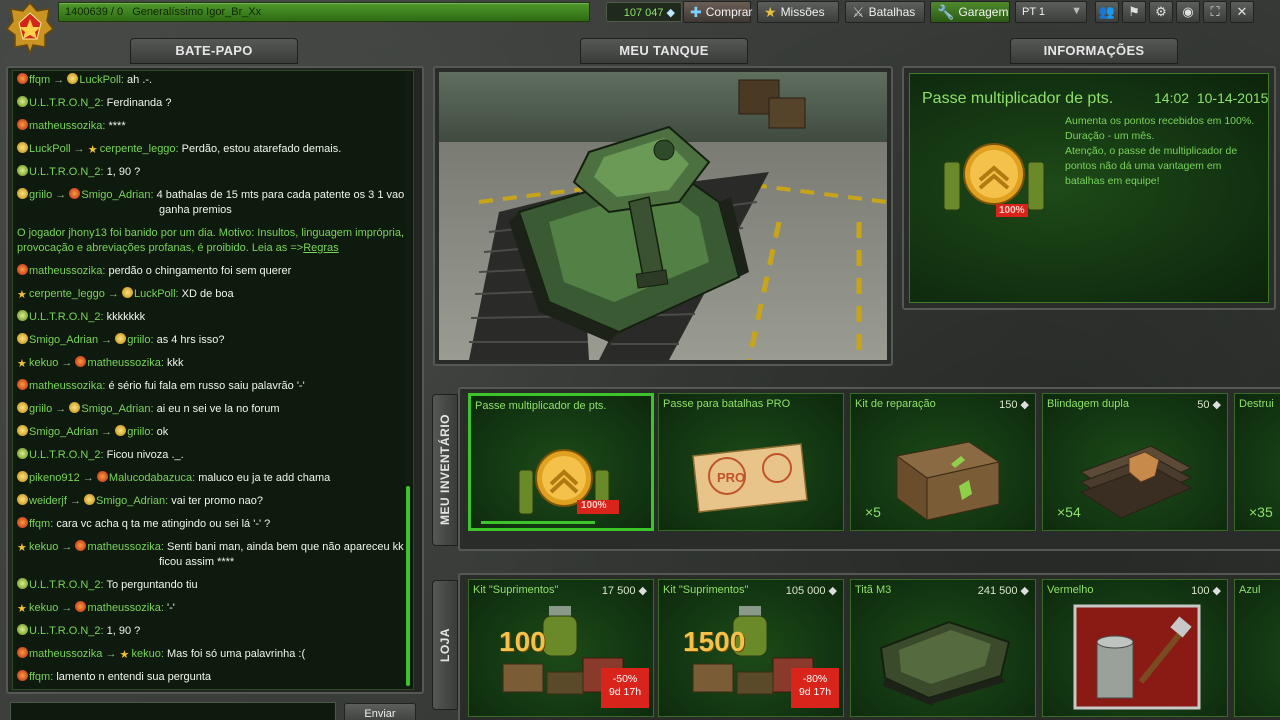 This screenshot has width=1280, height=720. I want to click on chat-message: U.L.T.R.O.N_2: Ficou nivoza ._., so click(212, 455).